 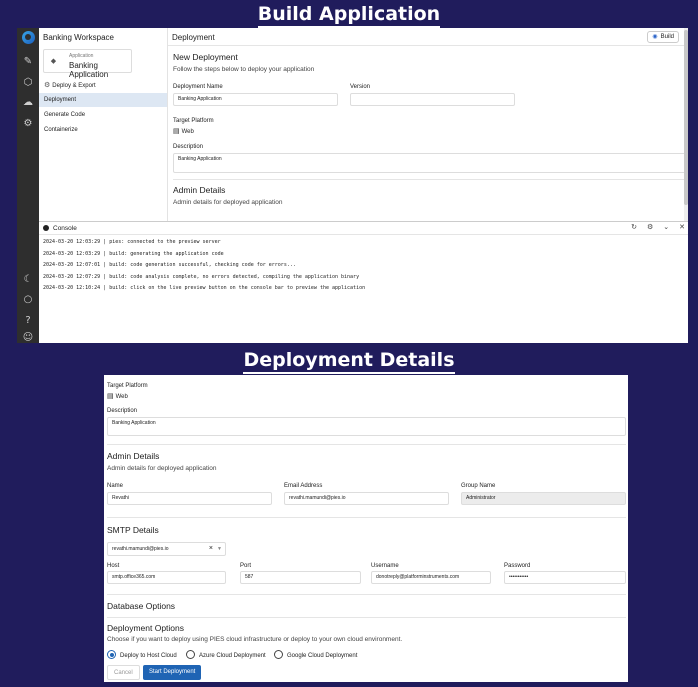 I want to click on application-caption: Application, so click(x=81, y=56).